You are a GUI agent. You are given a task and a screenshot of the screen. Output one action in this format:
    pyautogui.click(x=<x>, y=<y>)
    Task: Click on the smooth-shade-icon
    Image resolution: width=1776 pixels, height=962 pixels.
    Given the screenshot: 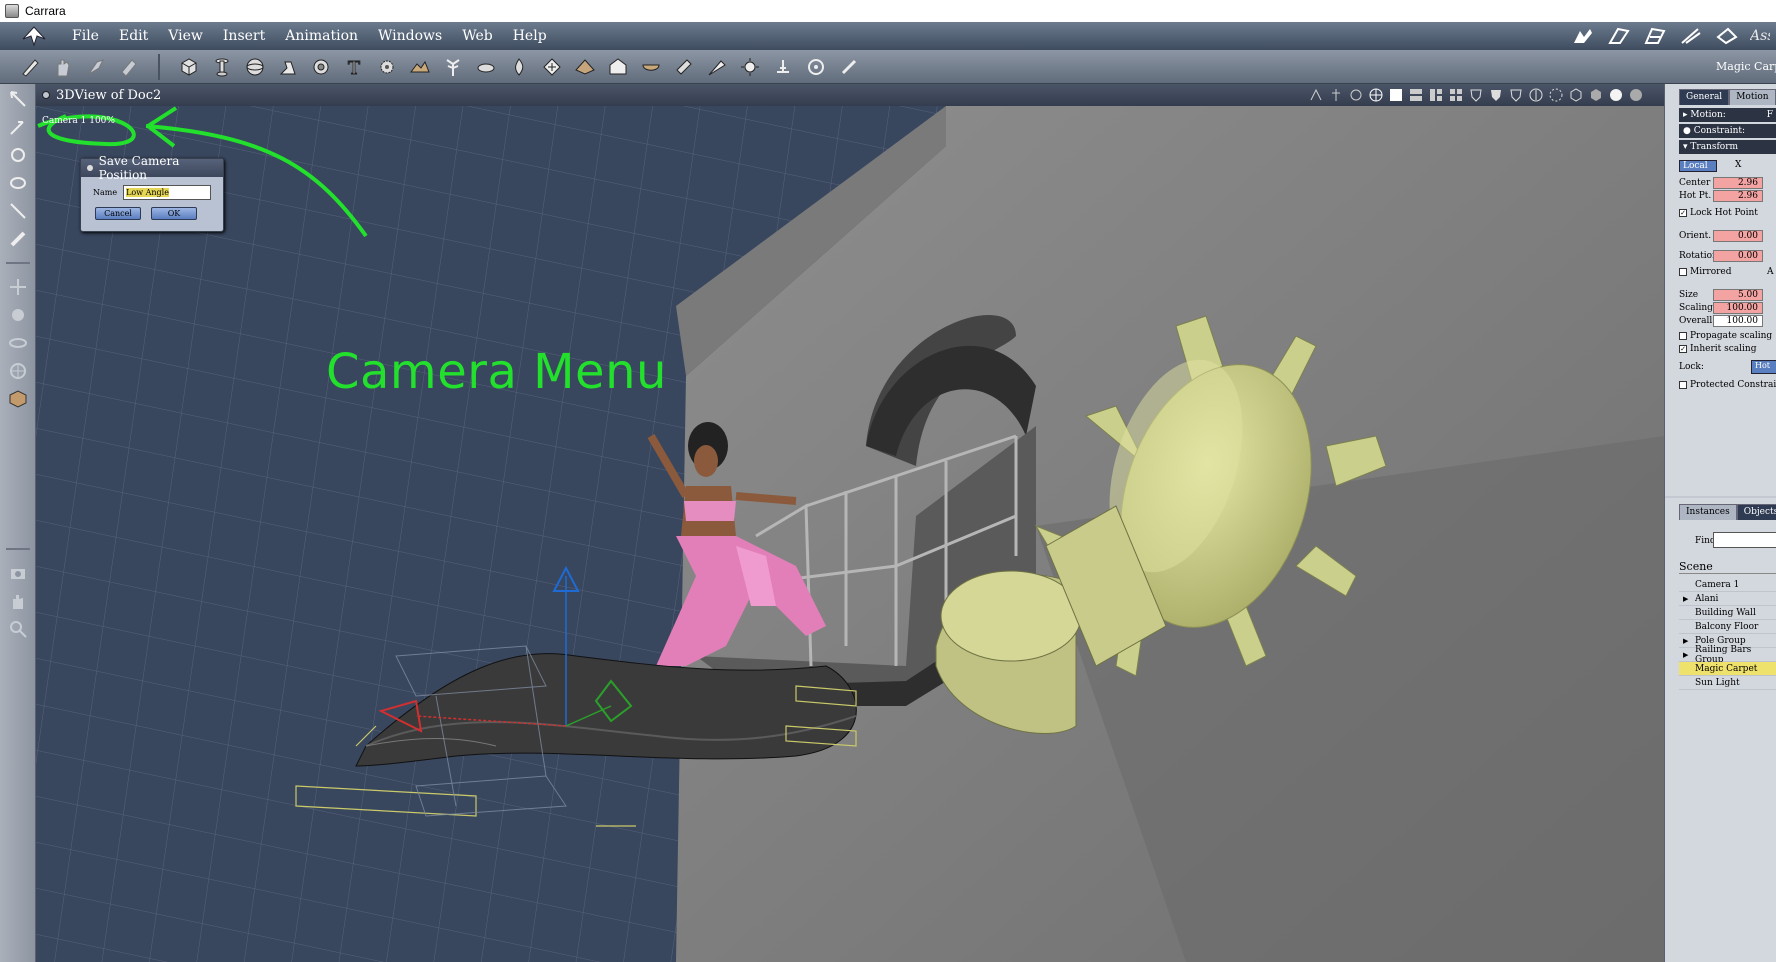 What is the action you would take?
    pyautogui.click(x=1616, y=95)
    